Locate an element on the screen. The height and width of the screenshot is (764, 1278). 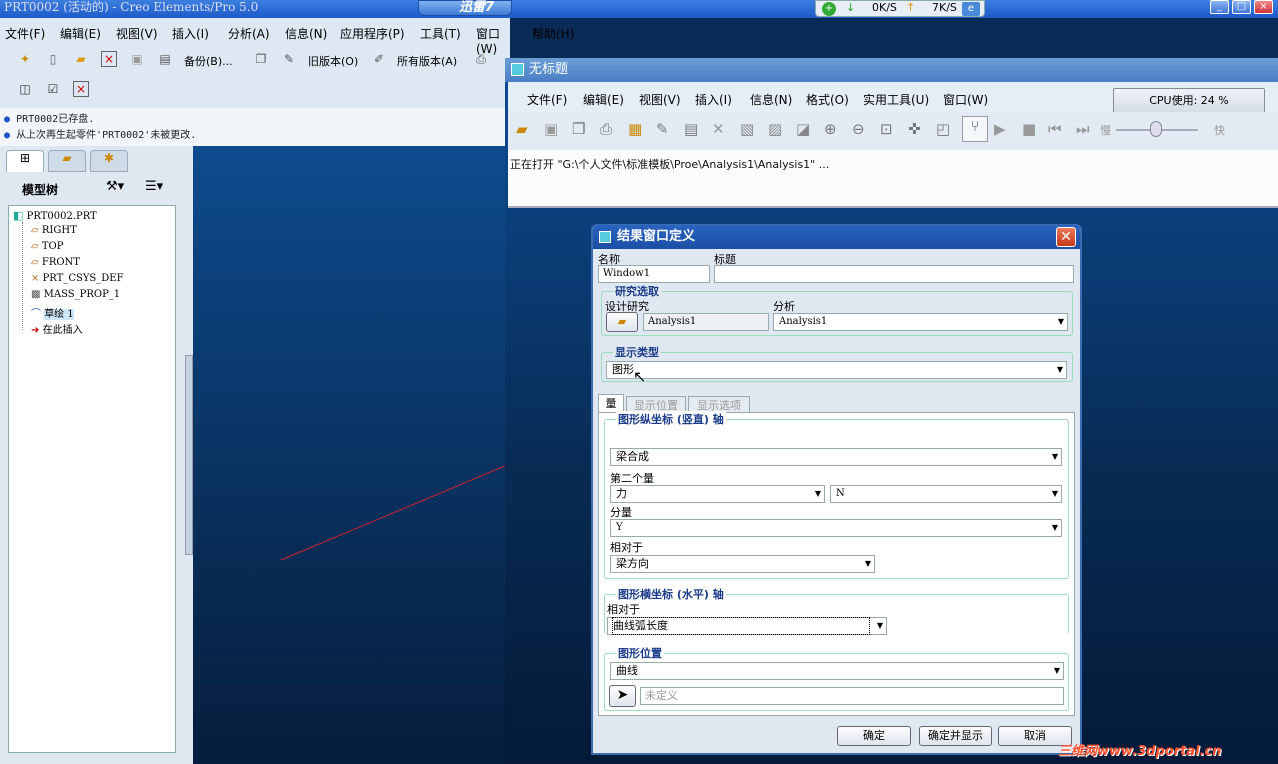
forward-icon: ⏭ is located at coordinates (1083, 129).